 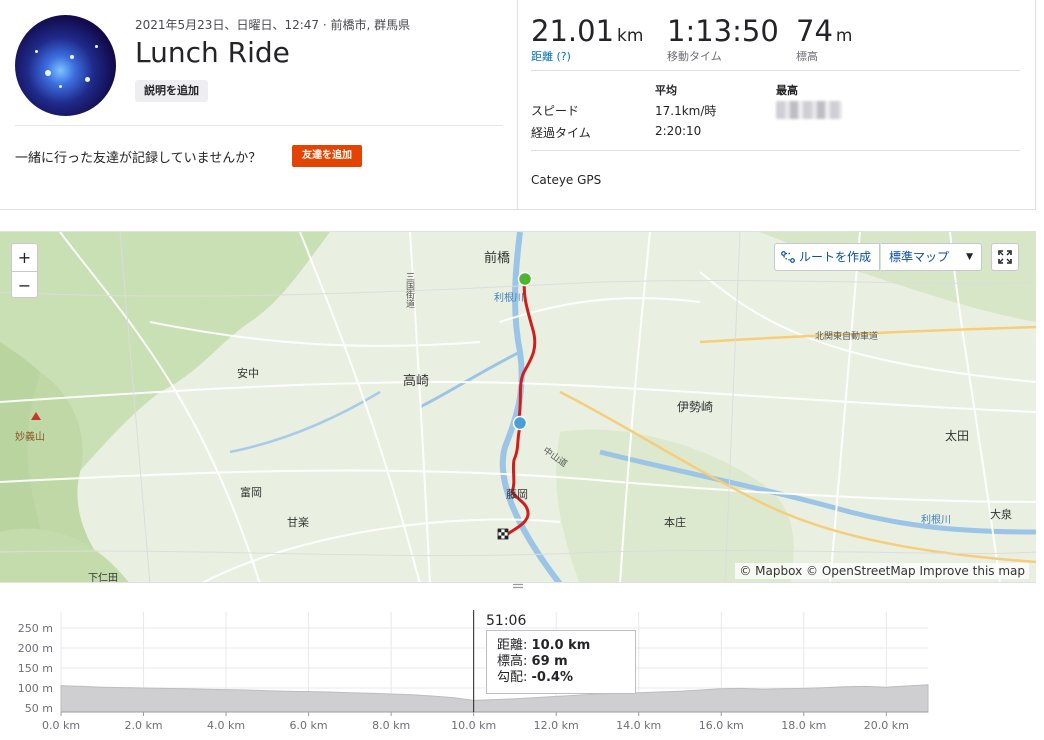 What do you see at coordinates (39, 708) in the screenshot?
I see `y-tick-label: 50 m` at bounding box center [39, 708].